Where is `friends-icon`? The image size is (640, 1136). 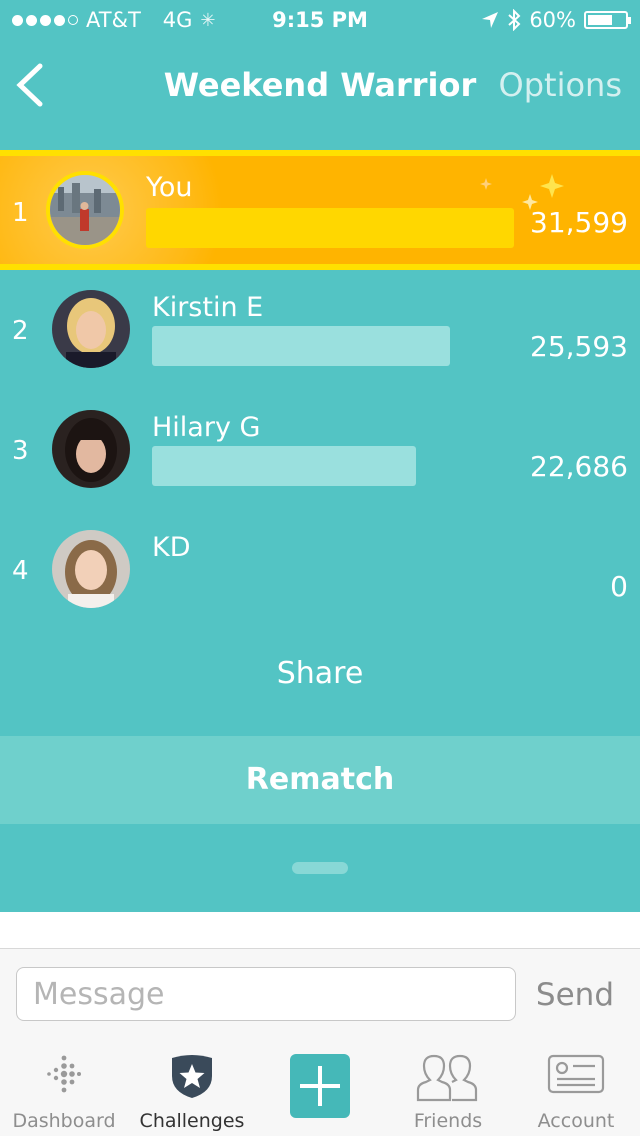
friends-icon is located at coordinates (447, 1078).